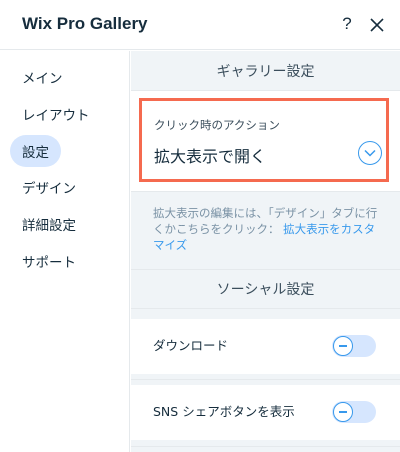  What do you see at coordinates (264, 140) in the screenshot?
I see `click-action-dropdown: クリック時のアクション 拡大表示で開く` at bounding box center [264, 140].